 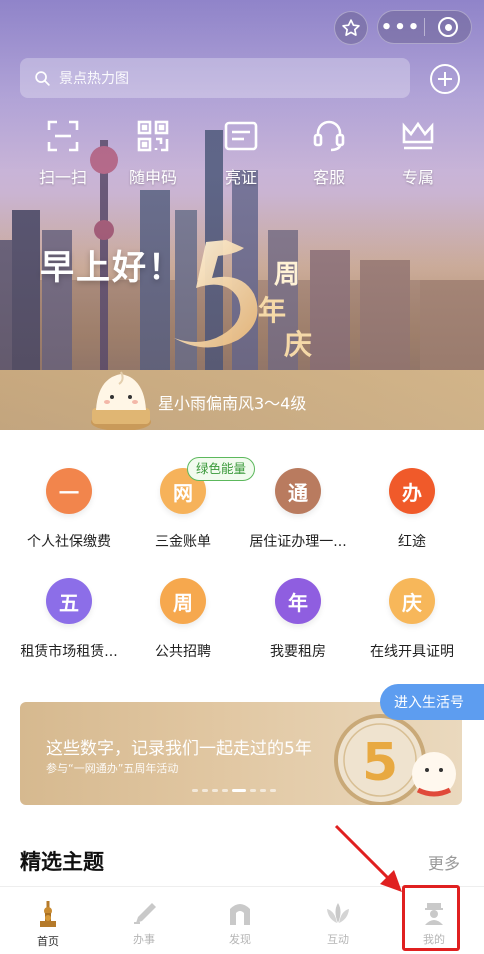 I want to click on weather-text: 星小雨偏南风3～4级, so click(x=232, y=403).